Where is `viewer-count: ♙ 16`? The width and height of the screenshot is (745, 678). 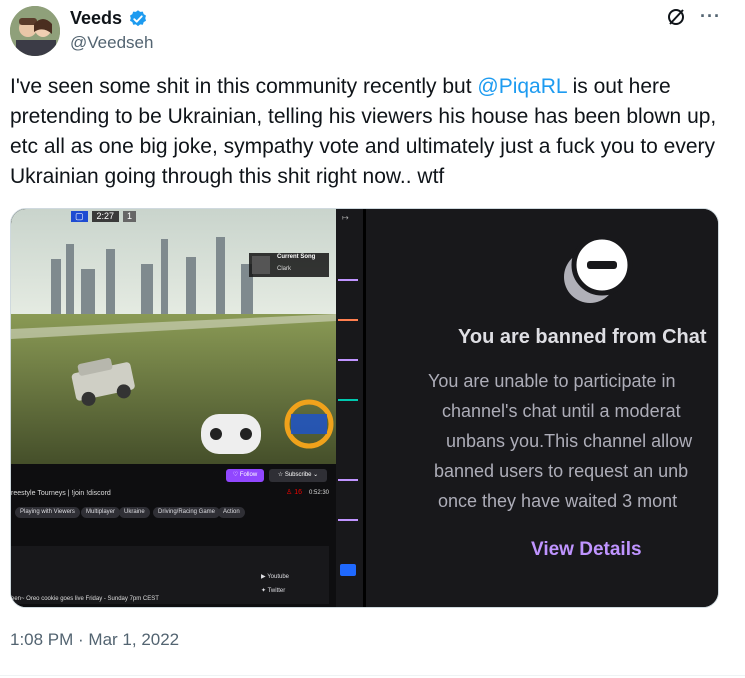
viewer-count: ♙ 16 is located at coordinates (294, 492).